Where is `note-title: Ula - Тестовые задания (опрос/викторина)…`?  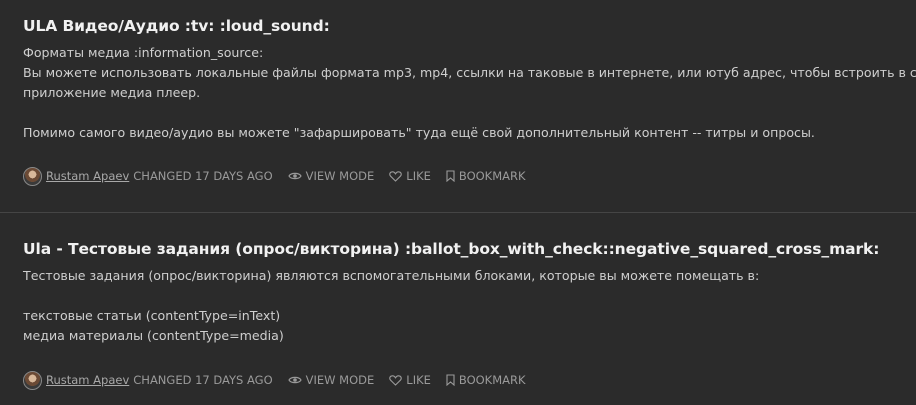 note-title: Ula - Тестовые задания (опрос/викторина)… is located at coordinates (451, 249).